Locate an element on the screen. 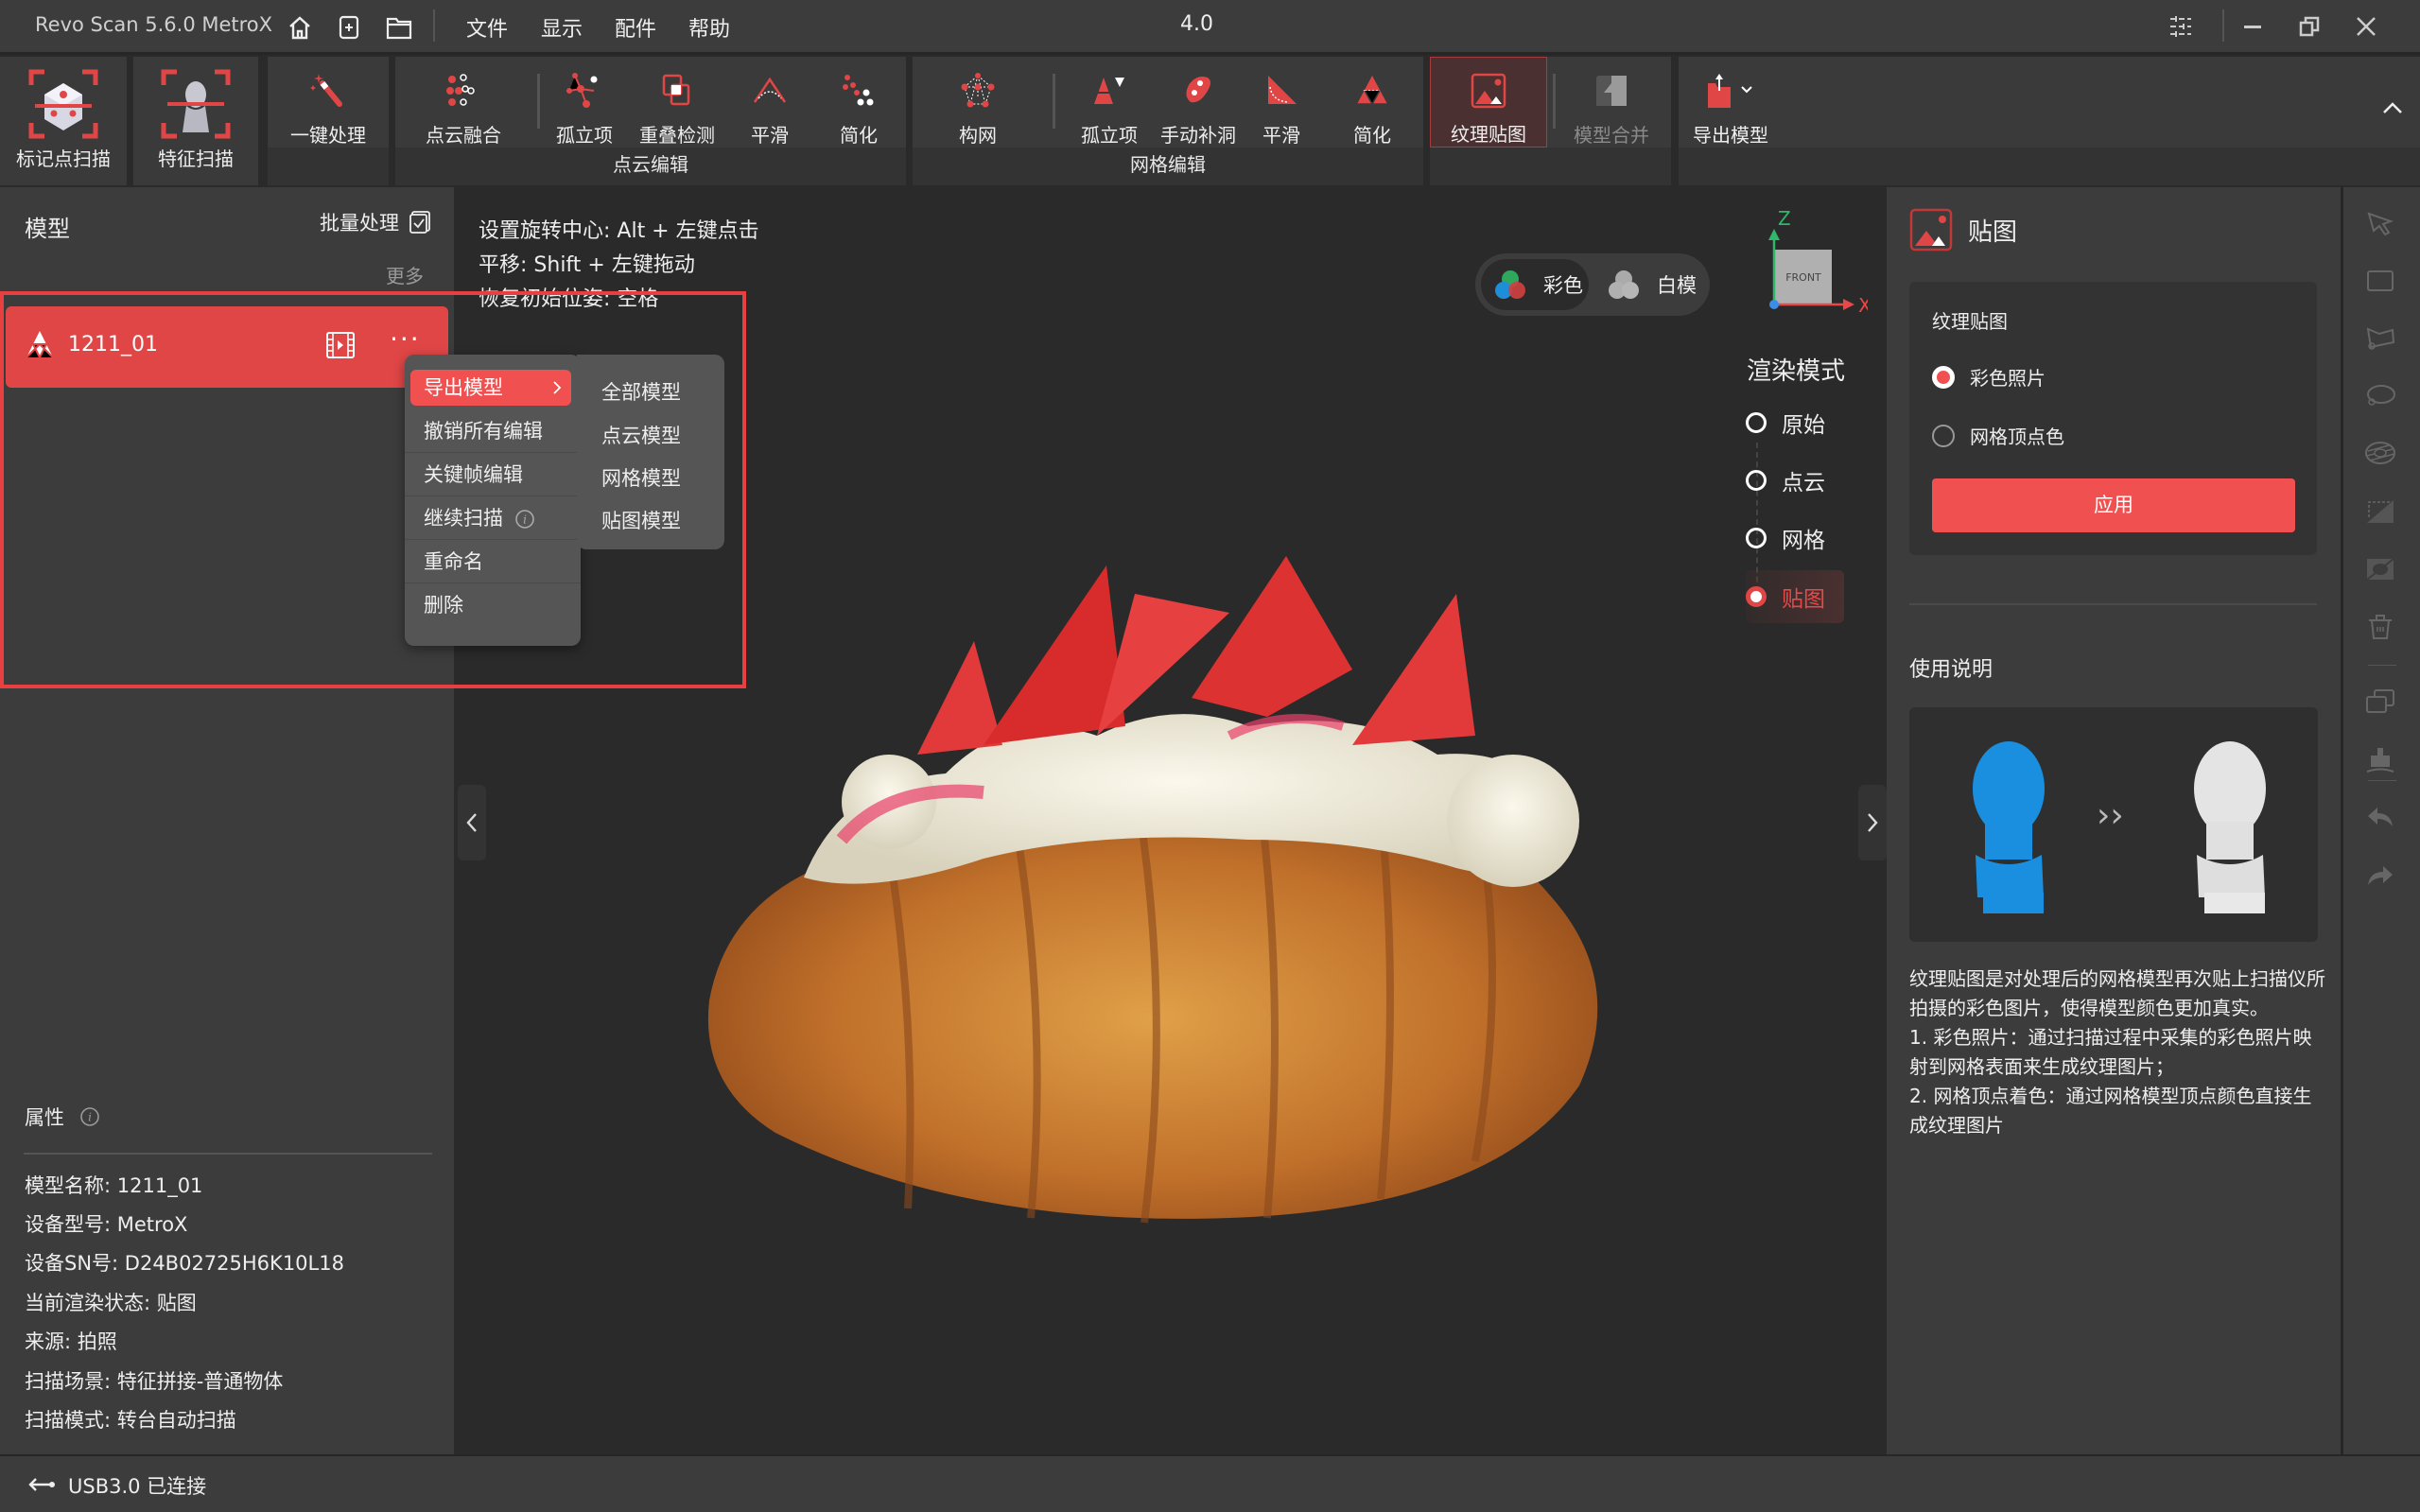  menu-help: 帮助 is located at coordinates (709, 27).